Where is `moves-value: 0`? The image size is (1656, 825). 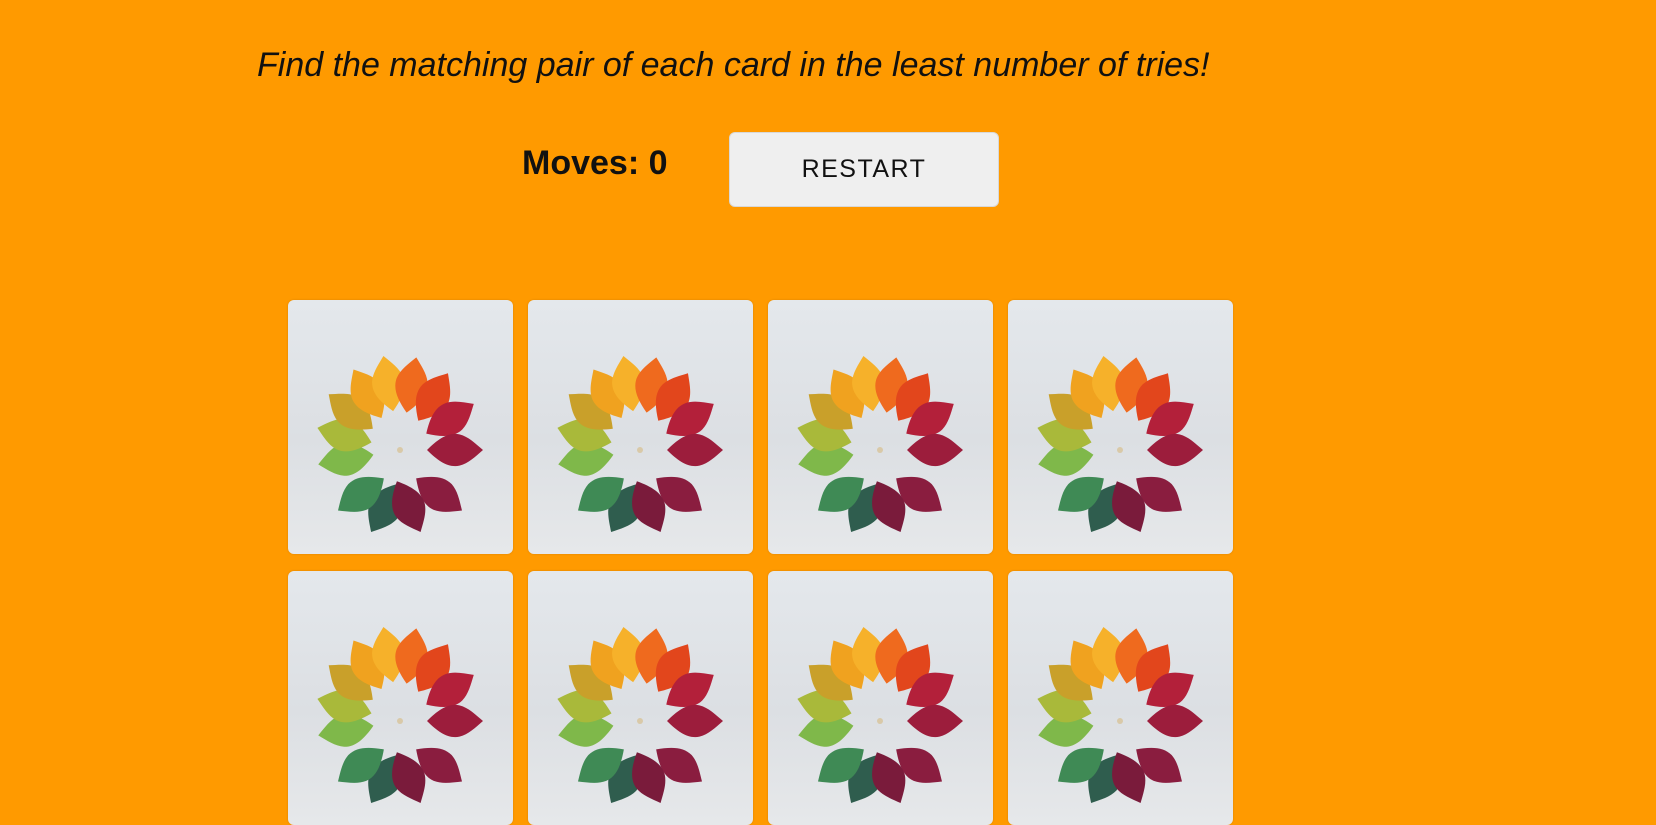
moves-value: 0 is located at coordinates (658, 163).